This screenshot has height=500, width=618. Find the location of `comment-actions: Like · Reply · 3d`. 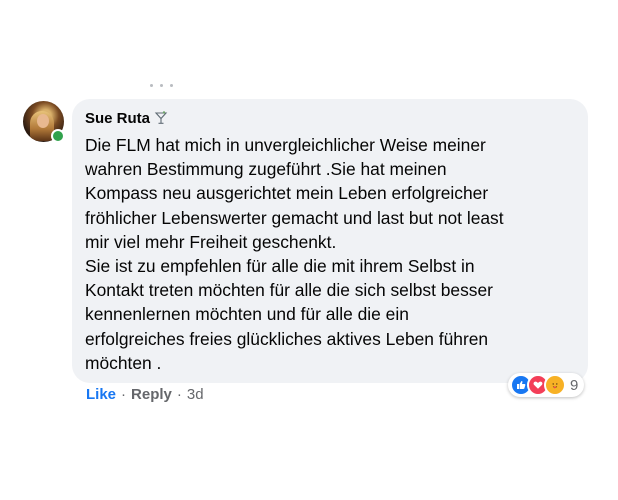

comment-actions: Like · Reply · 3d is located at coordinates (145, 394).